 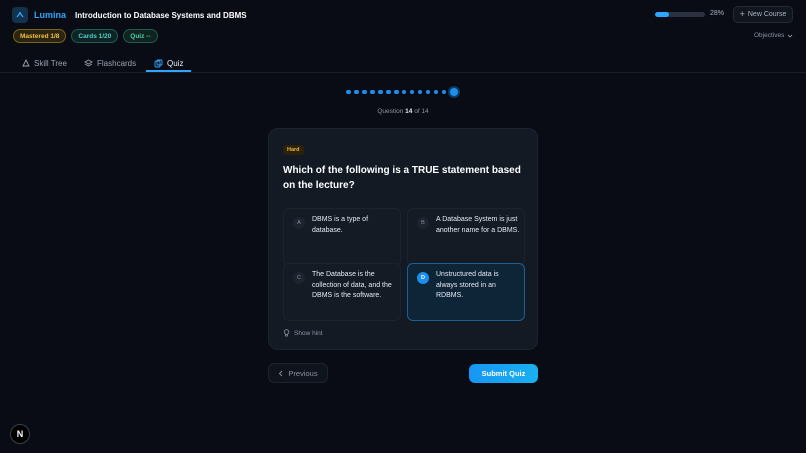 I want to click on tab-skill-tree: Skill Tree, so click(x=44, y=63).